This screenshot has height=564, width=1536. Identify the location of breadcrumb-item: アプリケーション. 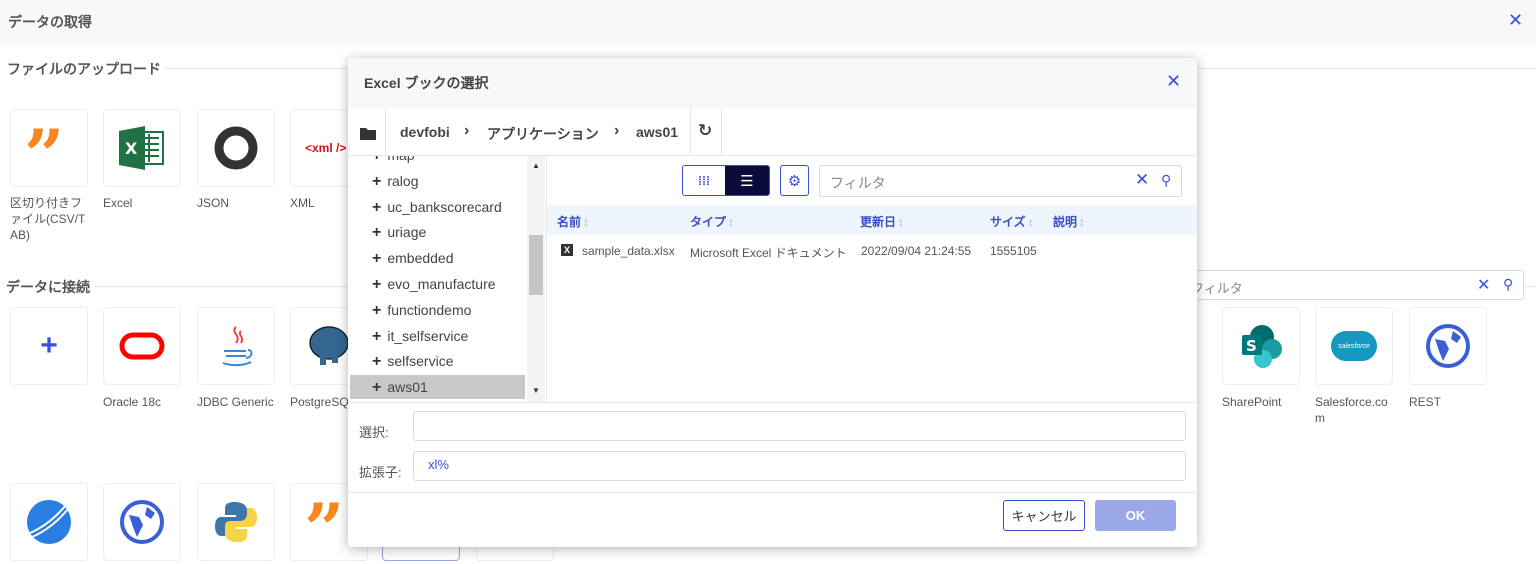
(543, 134).